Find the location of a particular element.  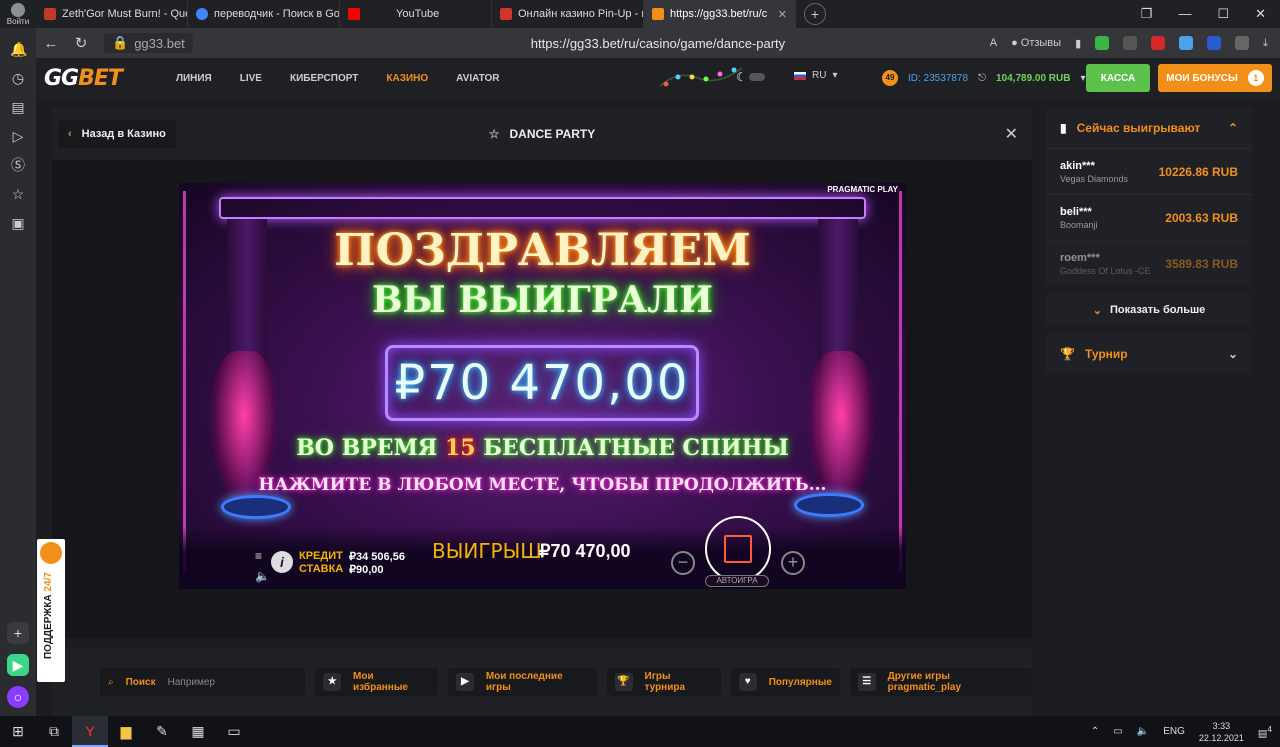

browser-tab: Zeth'Gor Must Burn! - Que ✕ is located at coordinates (112, 14).